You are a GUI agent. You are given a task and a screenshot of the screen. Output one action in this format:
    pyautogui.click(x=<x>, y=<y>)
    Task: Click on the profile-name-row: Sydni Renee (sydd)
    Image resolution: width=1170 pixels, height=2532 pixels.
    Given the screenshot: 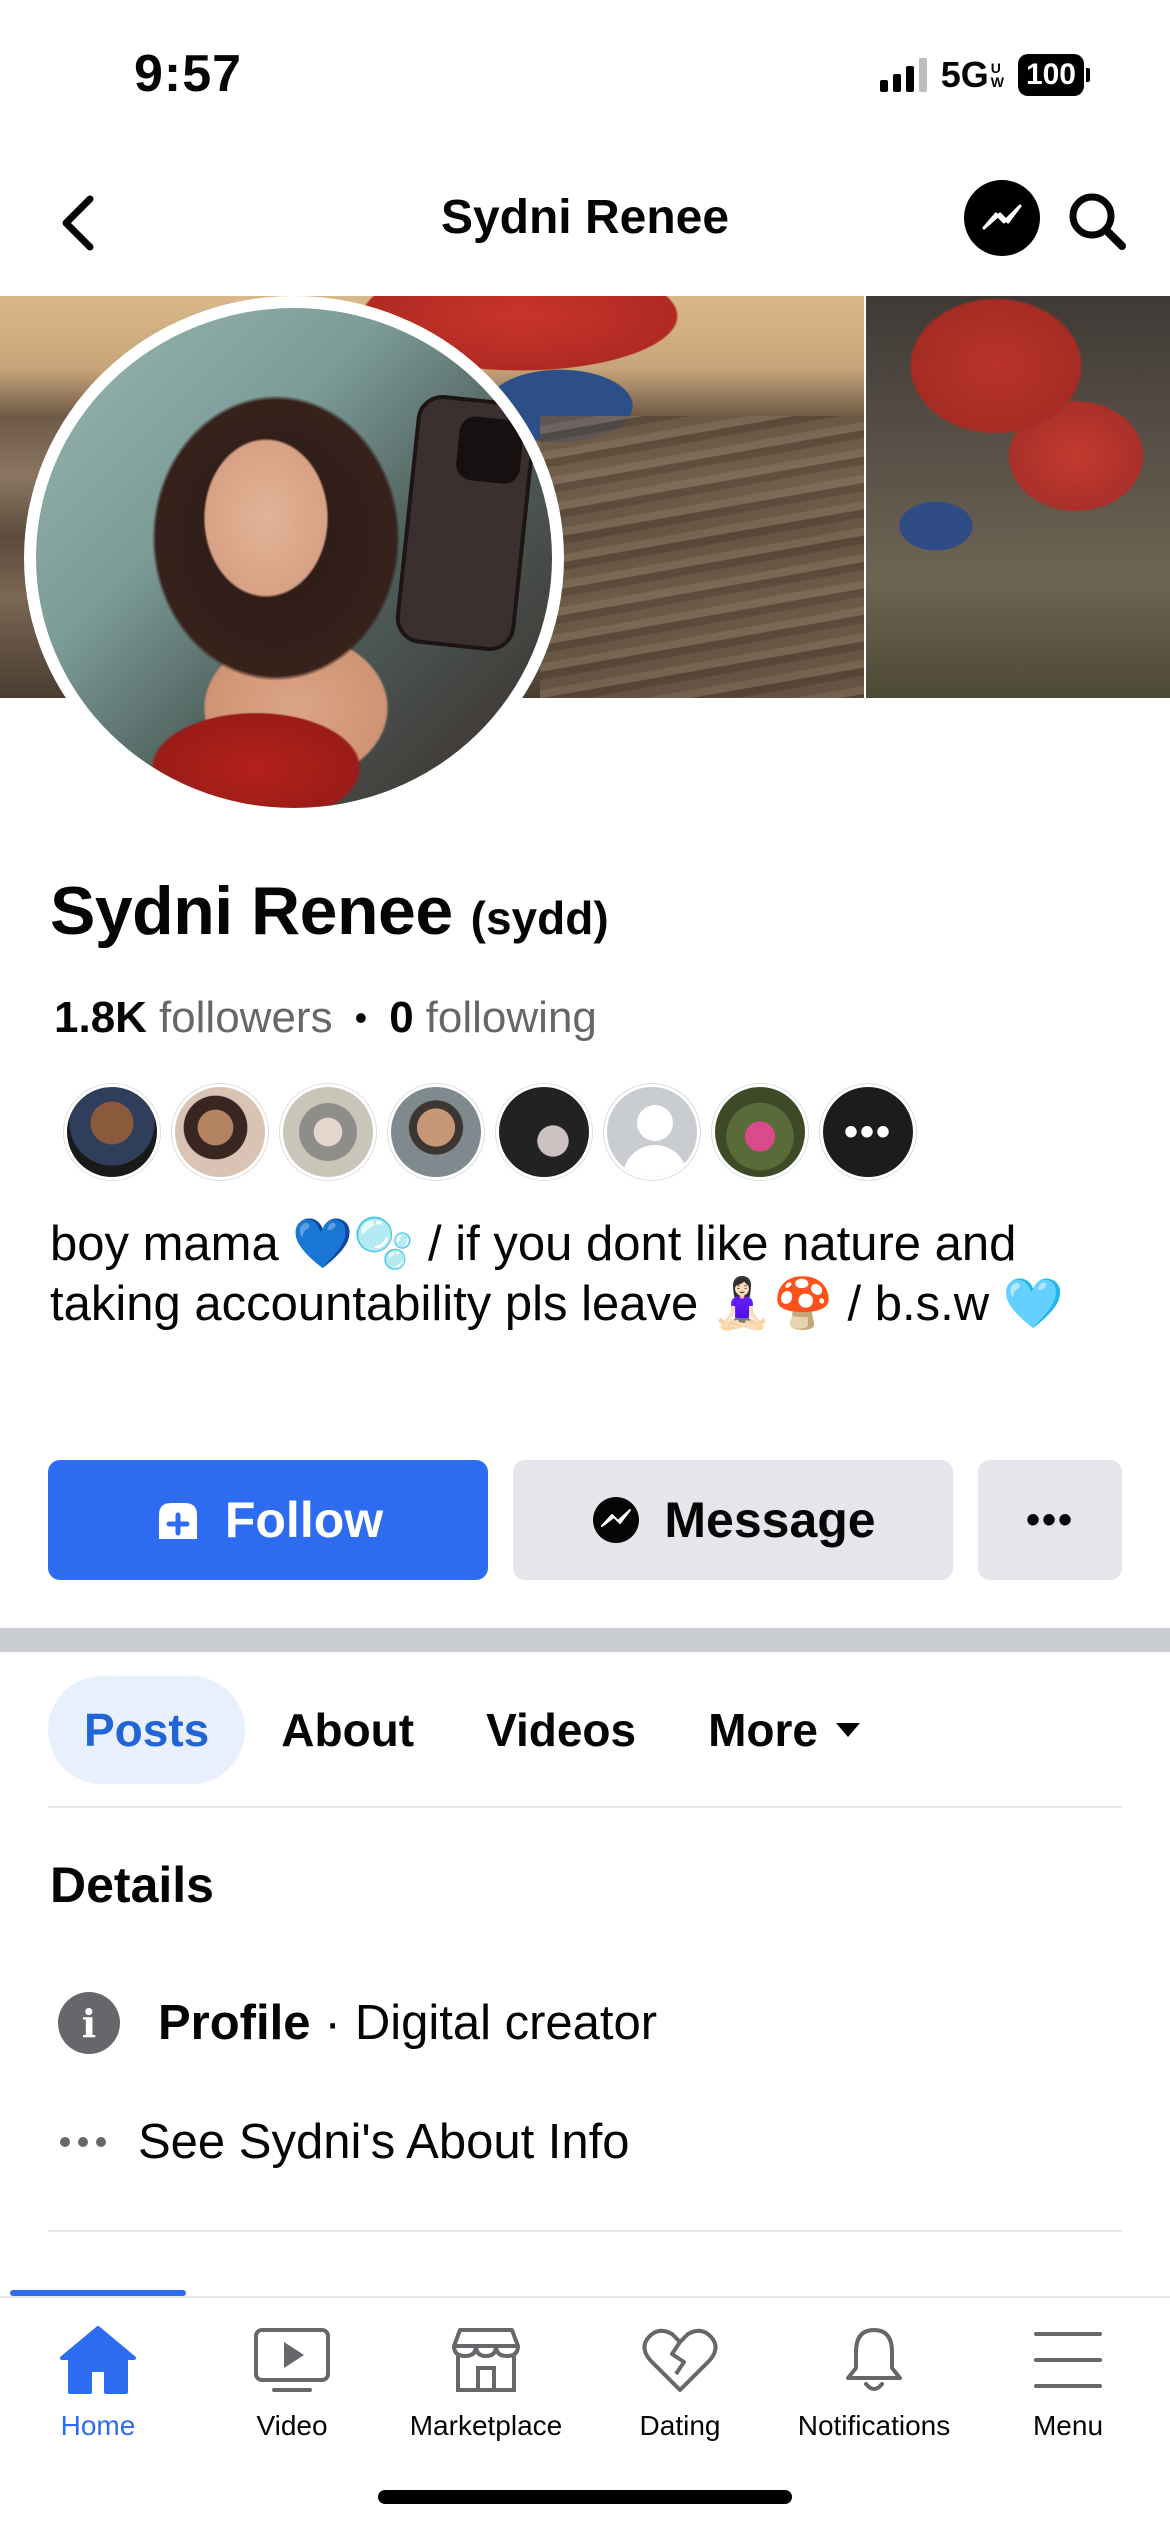 What is the action you would take?
    pyautogui.click(x=329, y=911)
    